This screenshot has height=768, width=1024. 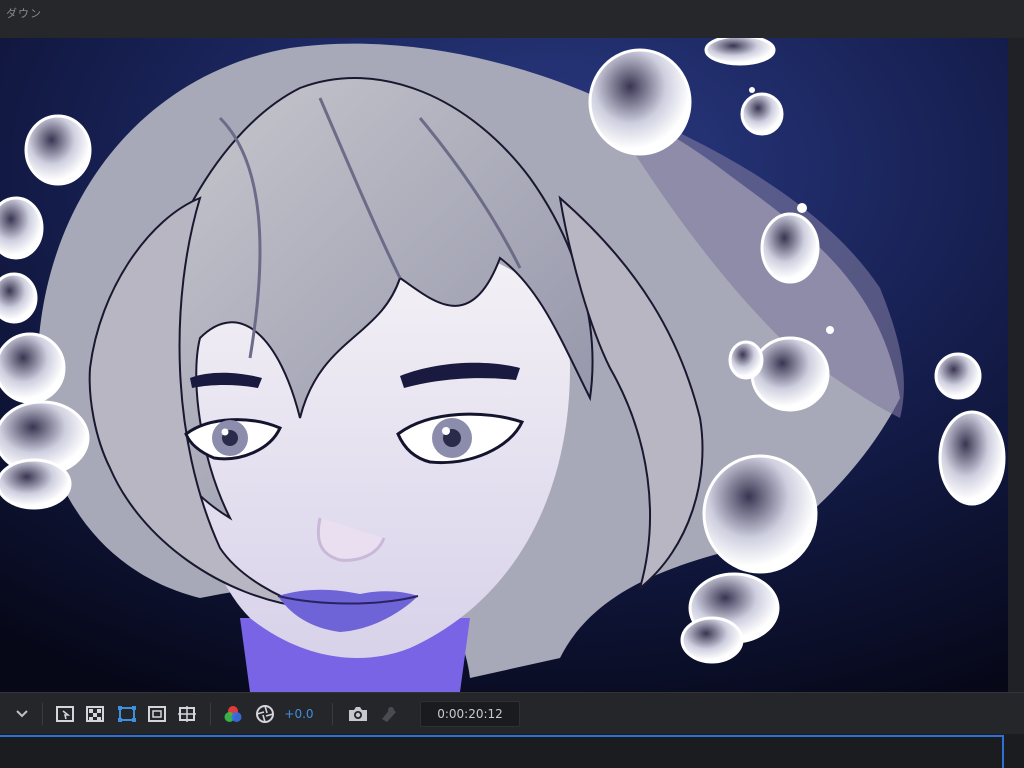 I want to click on timeline-area, so click(x=512, y=751).